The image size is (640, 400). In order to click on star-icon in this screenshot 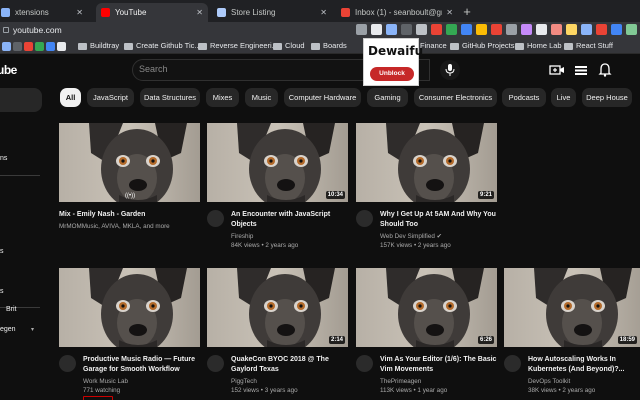, I will do `click(391, 29)`.